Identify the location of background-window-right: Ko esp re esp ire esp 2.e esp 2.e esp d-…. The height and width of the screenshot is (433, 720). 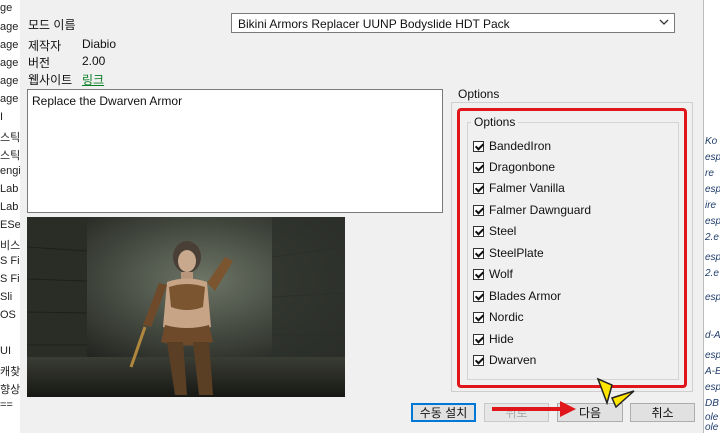
(711, 216).